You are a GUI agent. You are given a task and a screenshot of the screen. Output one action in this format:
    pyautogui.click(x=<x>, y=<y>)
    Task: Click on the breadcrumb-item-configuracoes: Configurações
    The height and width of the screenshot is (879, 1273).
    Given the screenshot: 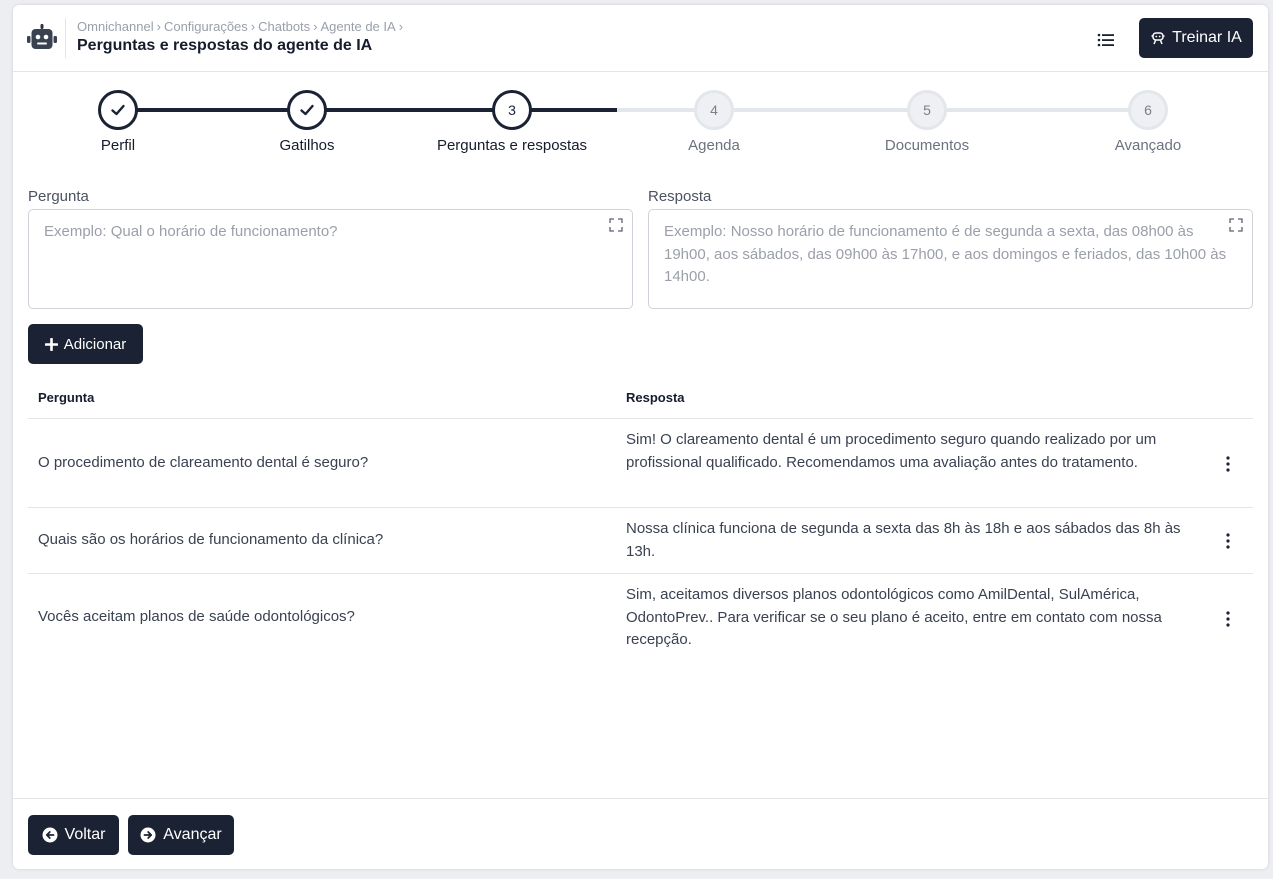 What is the action you would take?
    pyautogui.click(x=206, y=26)
    